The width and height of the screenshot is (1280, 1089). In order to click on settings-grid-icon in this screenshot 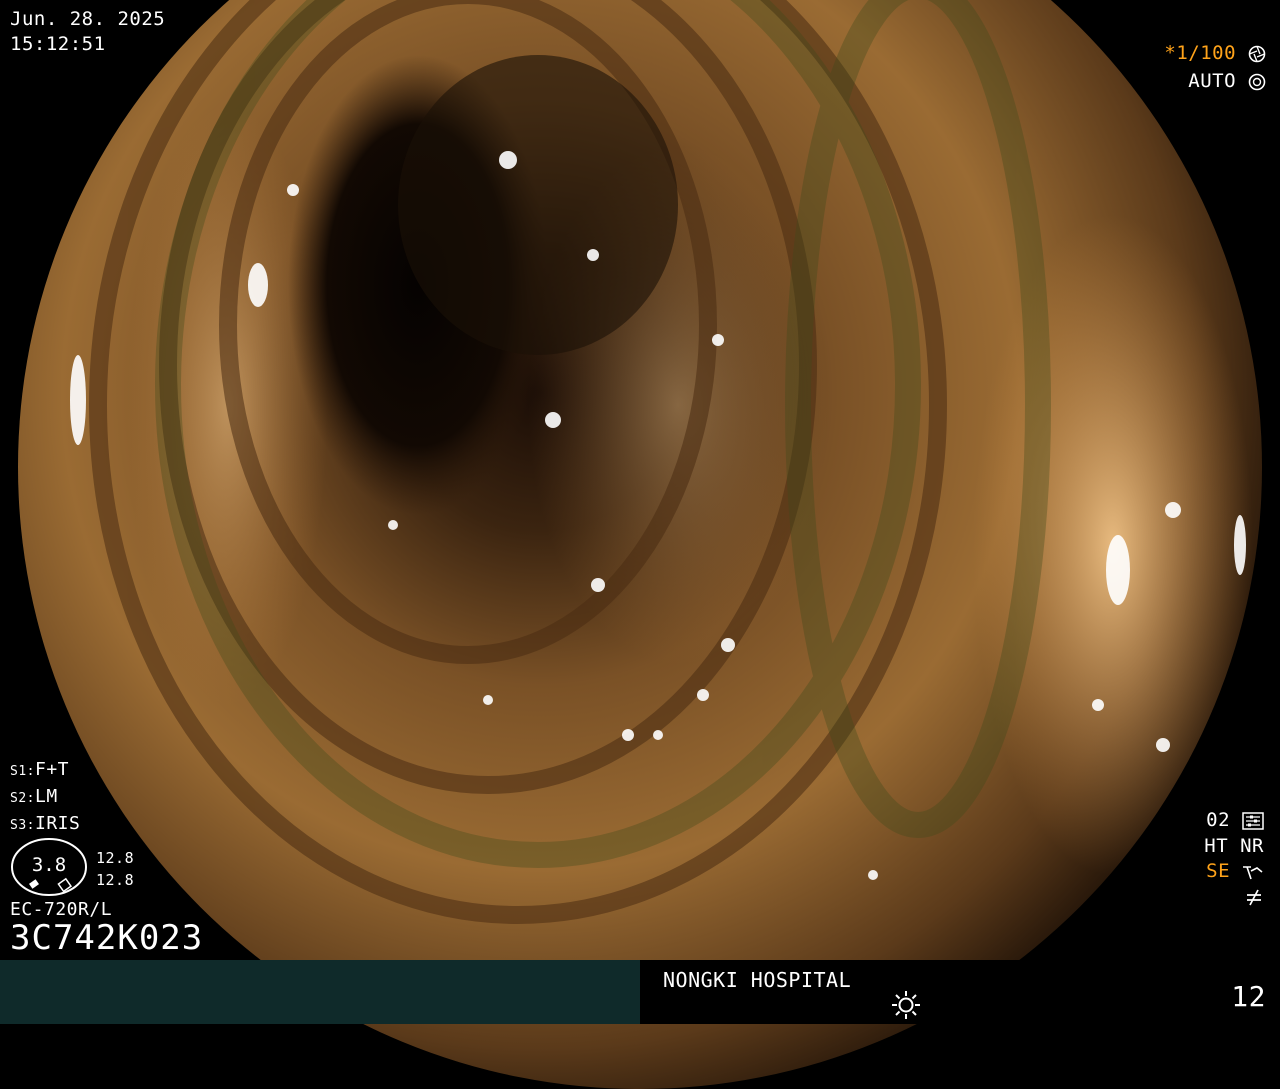, I will do `click(1253, 820)`.